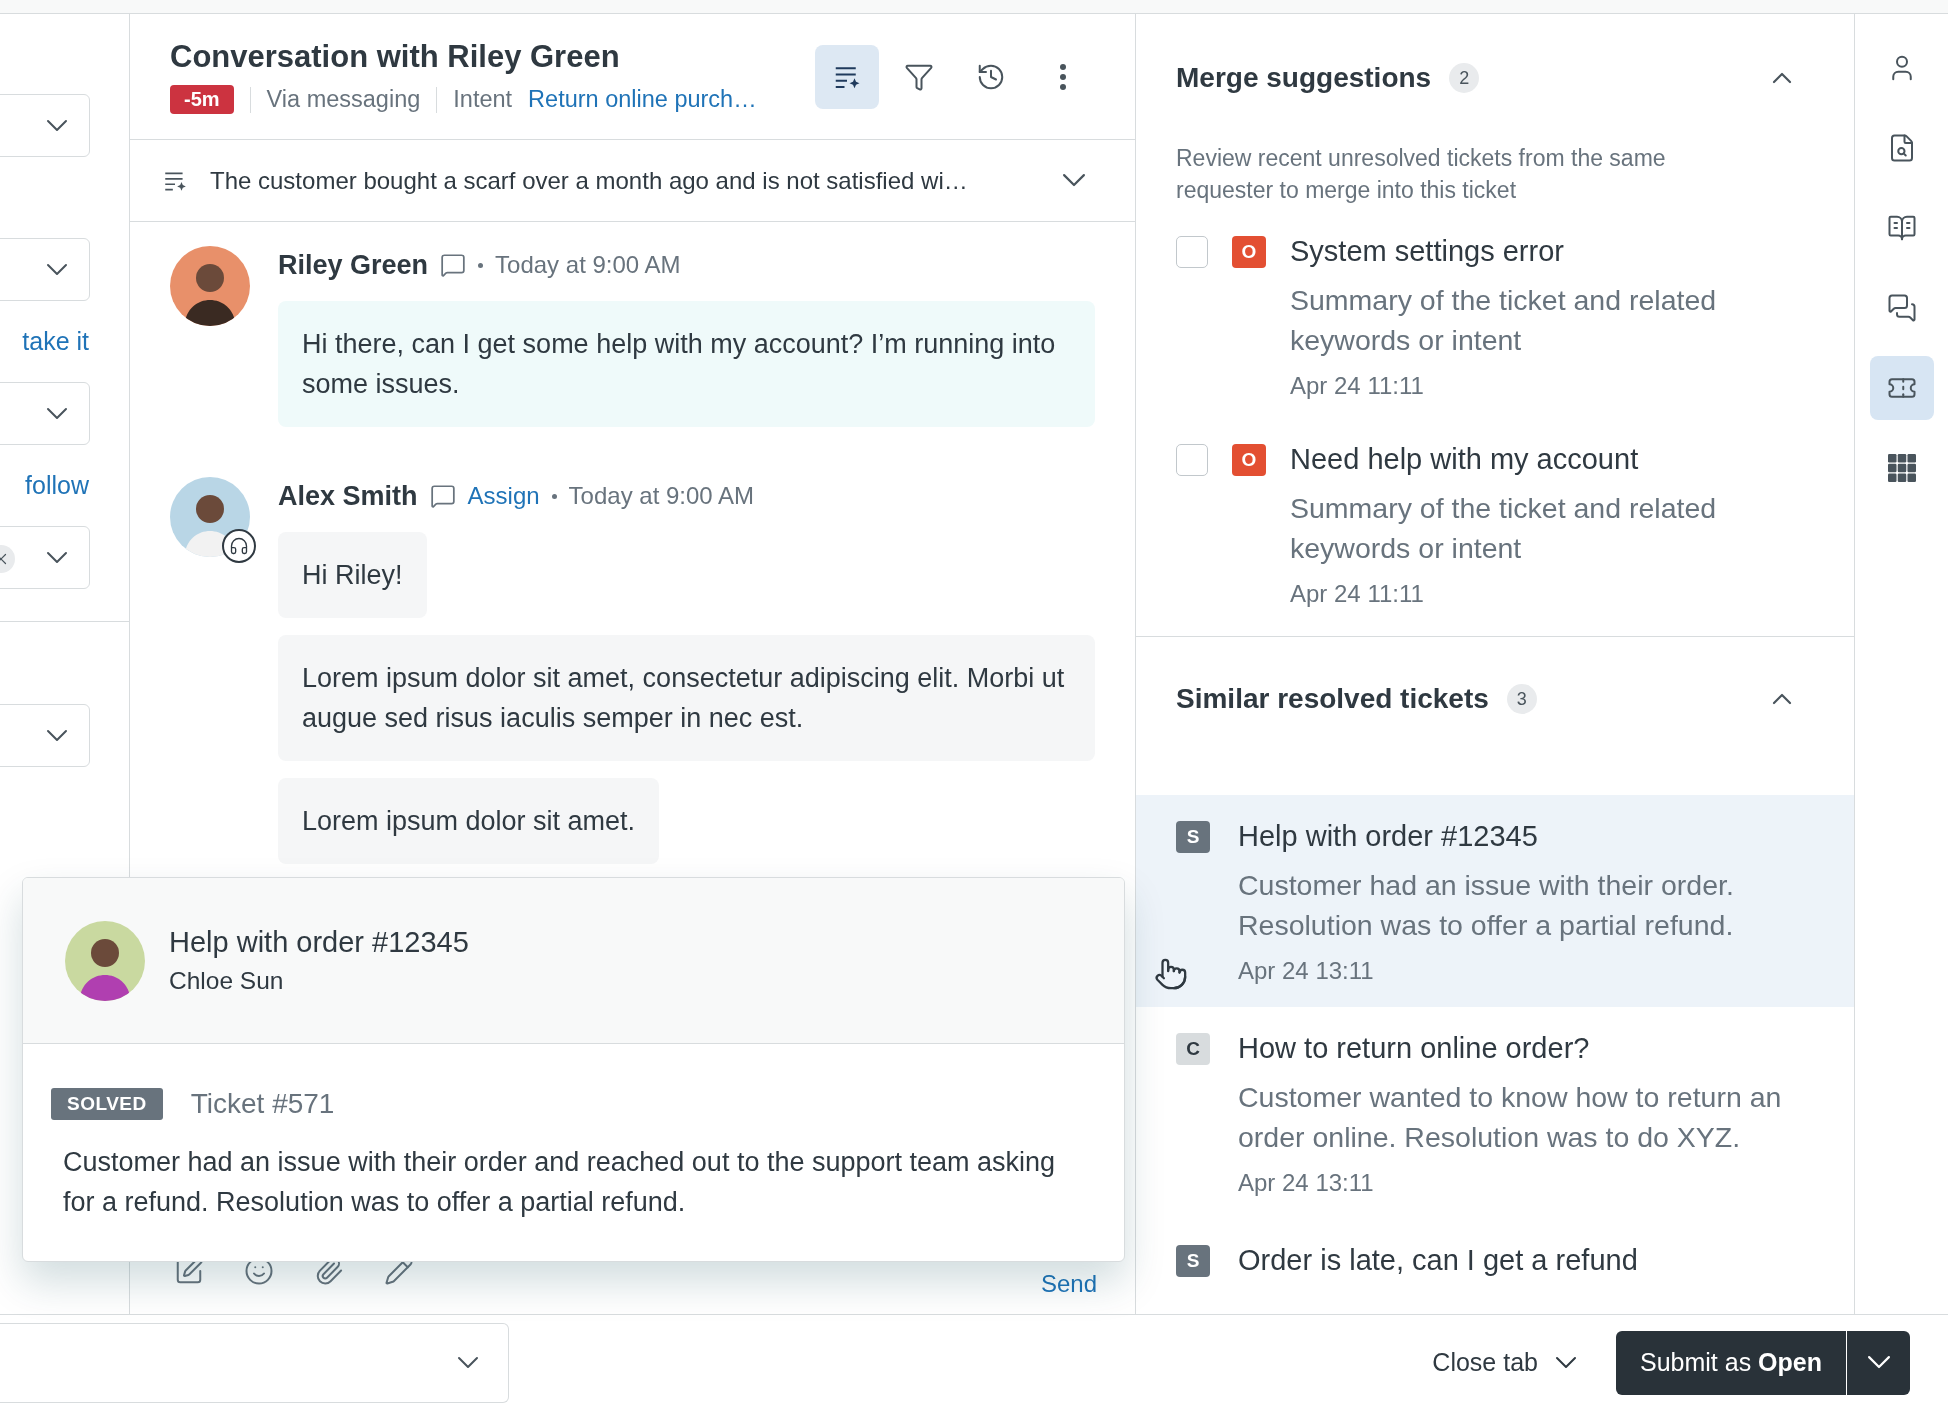  Describe the element at coordinates (57, 485) in the screenshot. I see `action-link: follow` at that location.